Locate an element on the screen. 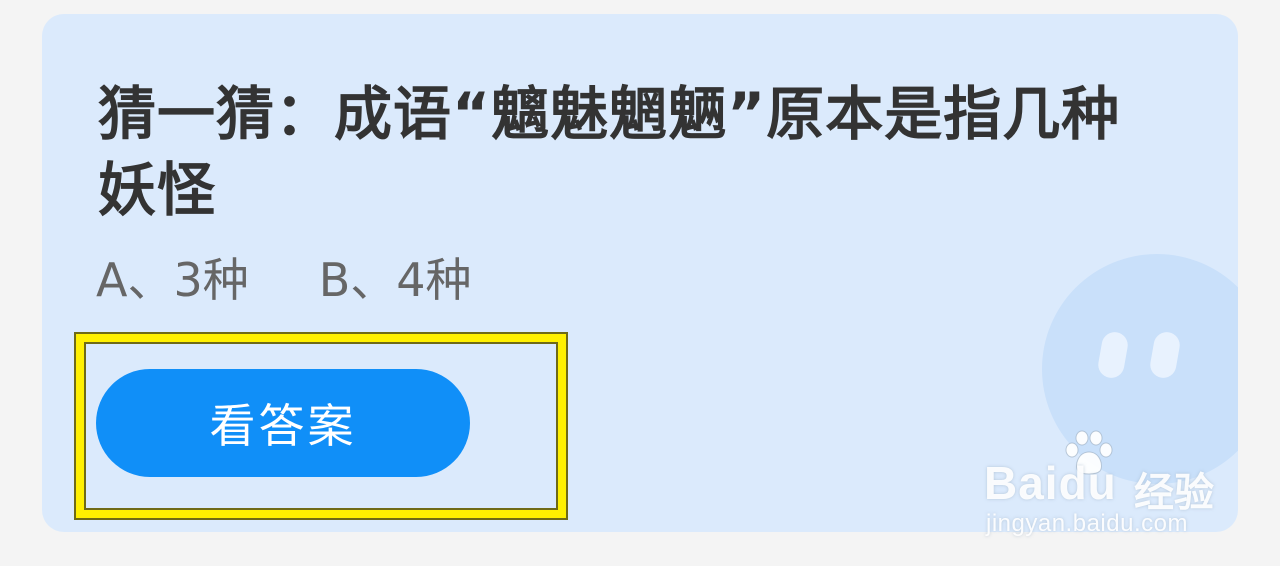 This screenshot has height=566, width=1280. answer-options: A、3种 B、4种 is located at coordinates (284, 280).